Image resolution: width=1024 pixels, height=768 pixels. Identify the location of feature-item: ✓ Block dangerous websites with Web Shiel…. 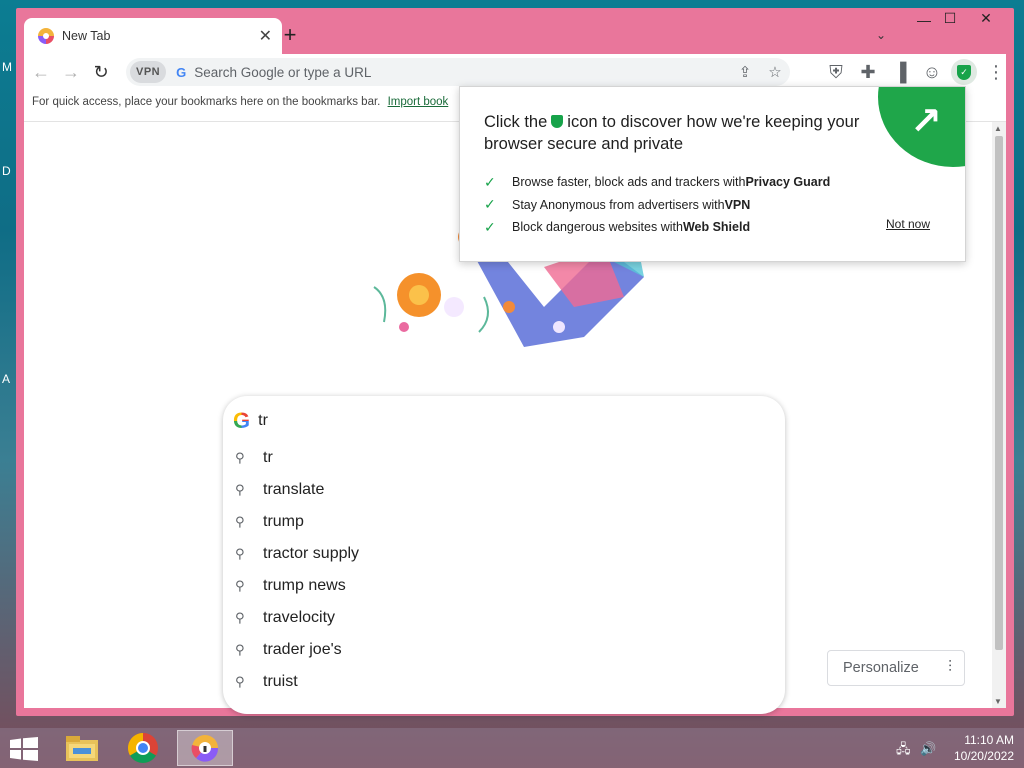
(617, 226).